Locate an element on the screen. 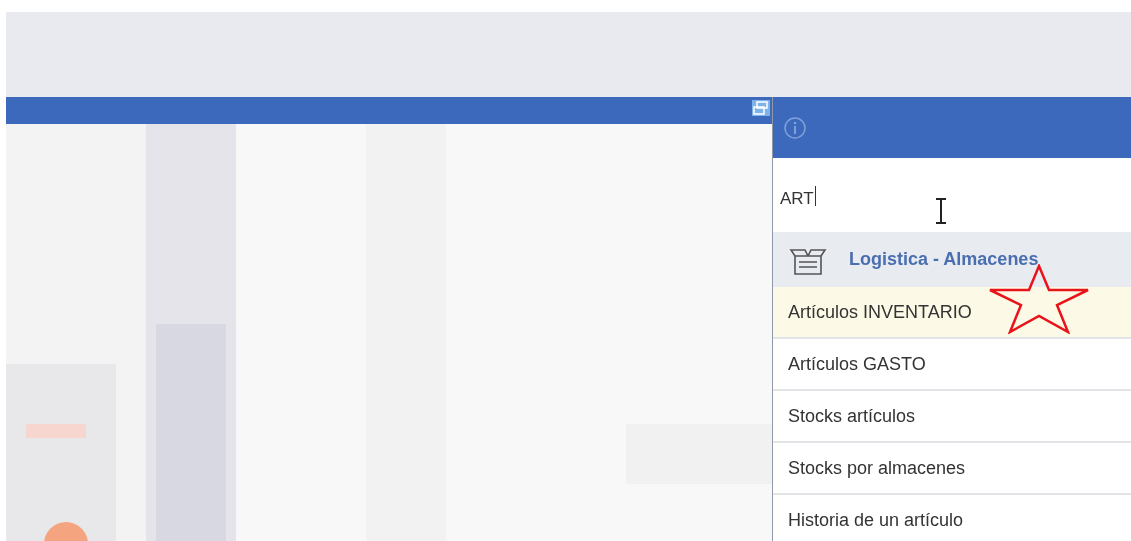 Image resolution: width=1131 pixels, height=541 pixels. restore-icon is located at coordinates (761, 108).